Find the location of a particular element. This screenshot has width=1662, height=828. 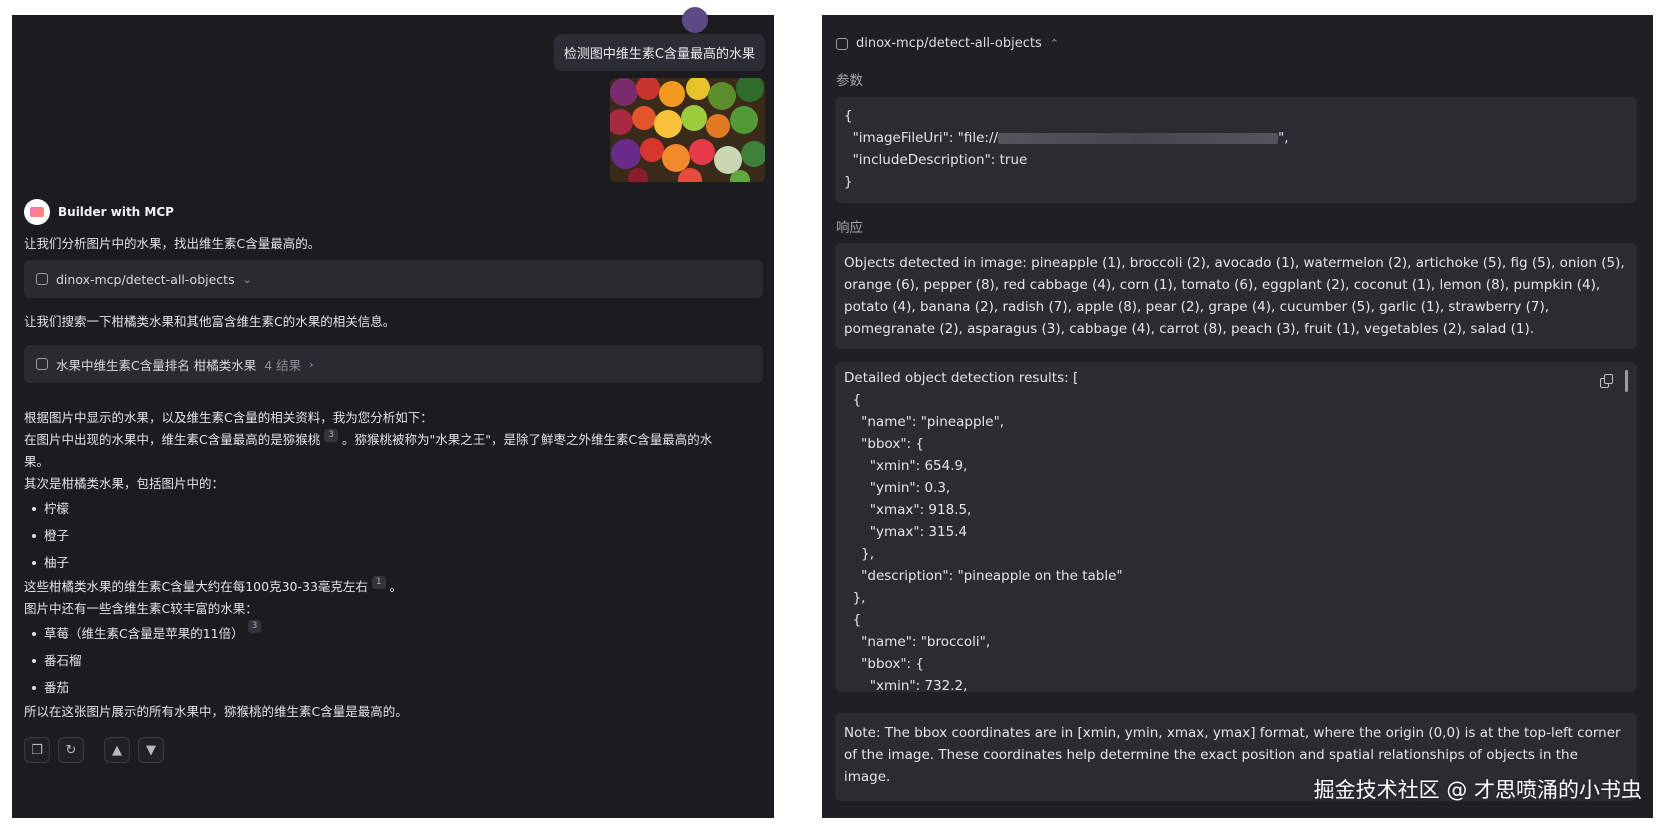

assistant-intro: 让我们分析图片中的水果，找出维生素C含量最高的。 is located at coordinates (172, 243).